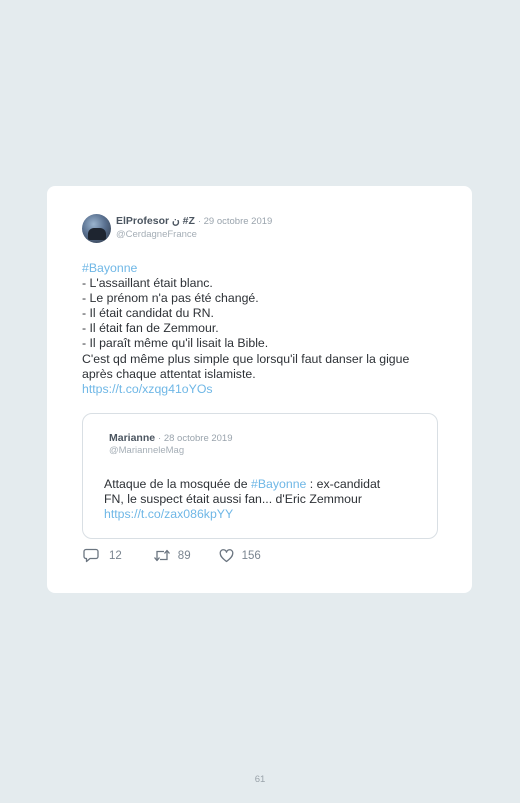  Describe the element at coordinates (184, 555) in the screenshot. I see `retweet-count: 89` at that location.